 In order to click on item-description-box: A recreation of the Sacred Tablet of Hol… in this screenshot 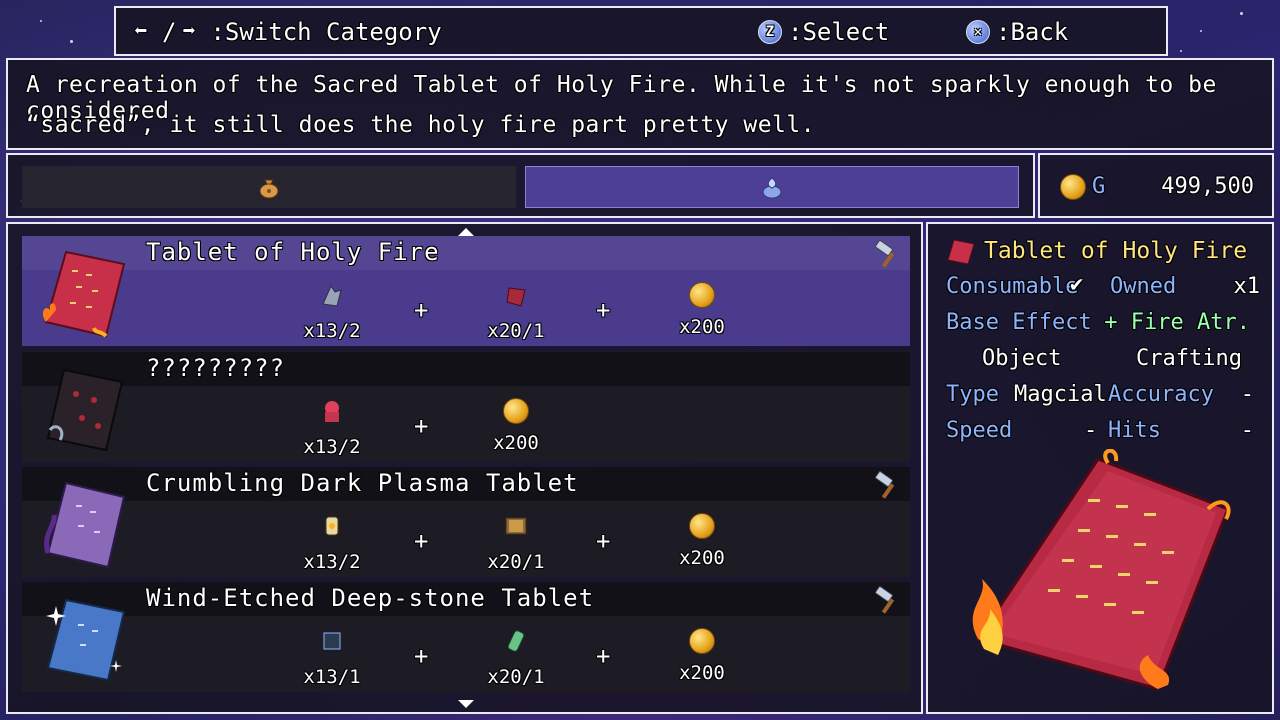, I will do `click(640, 104)`.